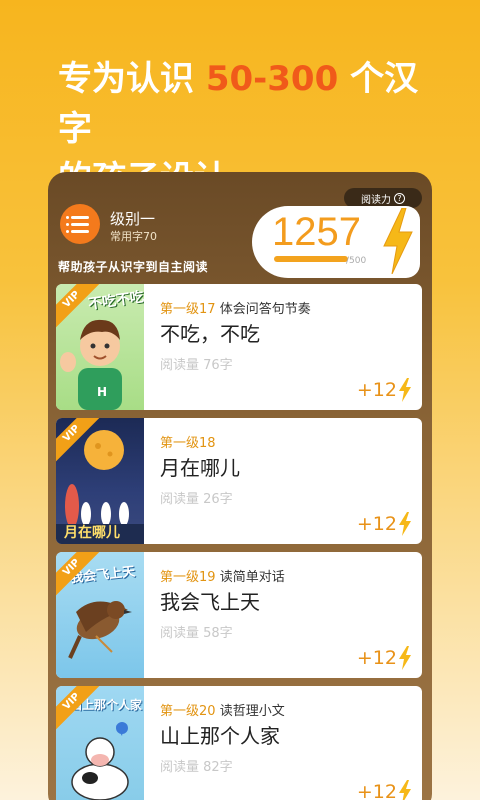 Image resolution: width=480 pixels, height=800 pixels. I want to click on level-slogan: 帮助孩子从识字到自主阅读, so click(133, 267).